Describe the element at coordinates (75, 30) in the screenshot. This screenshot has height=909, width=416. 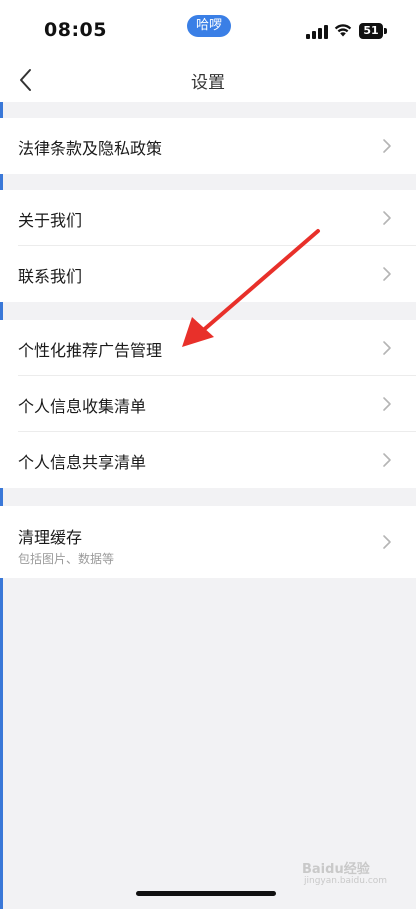
I see `status-time: 08:05` at that location.